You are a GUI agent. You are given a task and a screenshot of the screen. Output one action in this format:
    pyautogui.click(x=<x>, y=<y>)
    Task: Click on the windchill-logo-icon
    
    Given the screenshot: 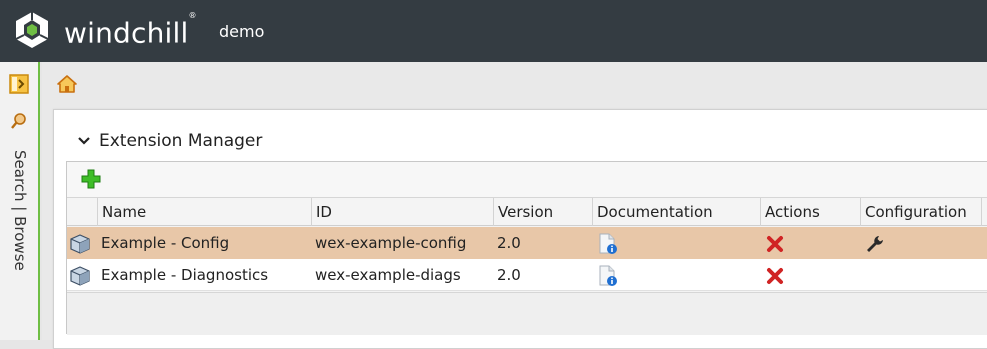 What is the action you would take?
    pyautogui.click(x=32, y=30)
    